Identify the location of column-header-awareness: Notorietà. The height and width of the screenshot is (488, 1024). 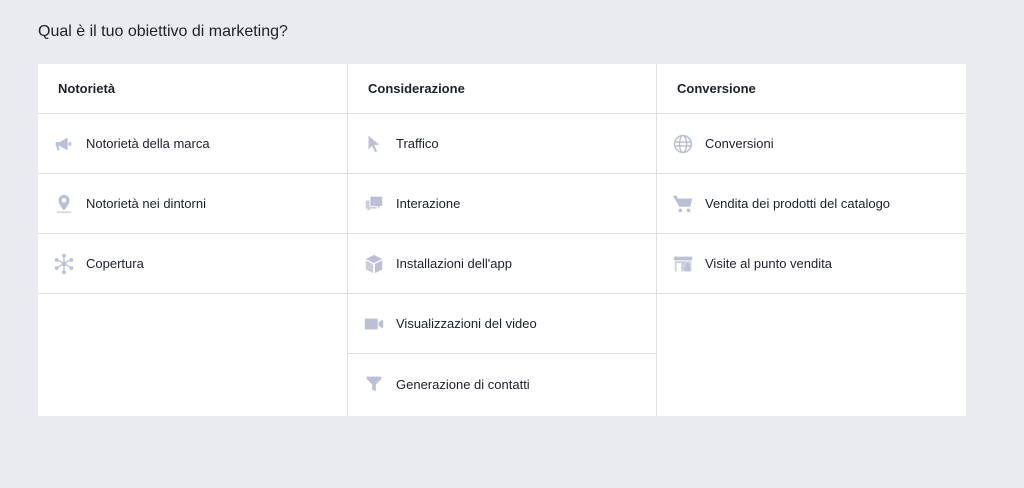
(192, 89).